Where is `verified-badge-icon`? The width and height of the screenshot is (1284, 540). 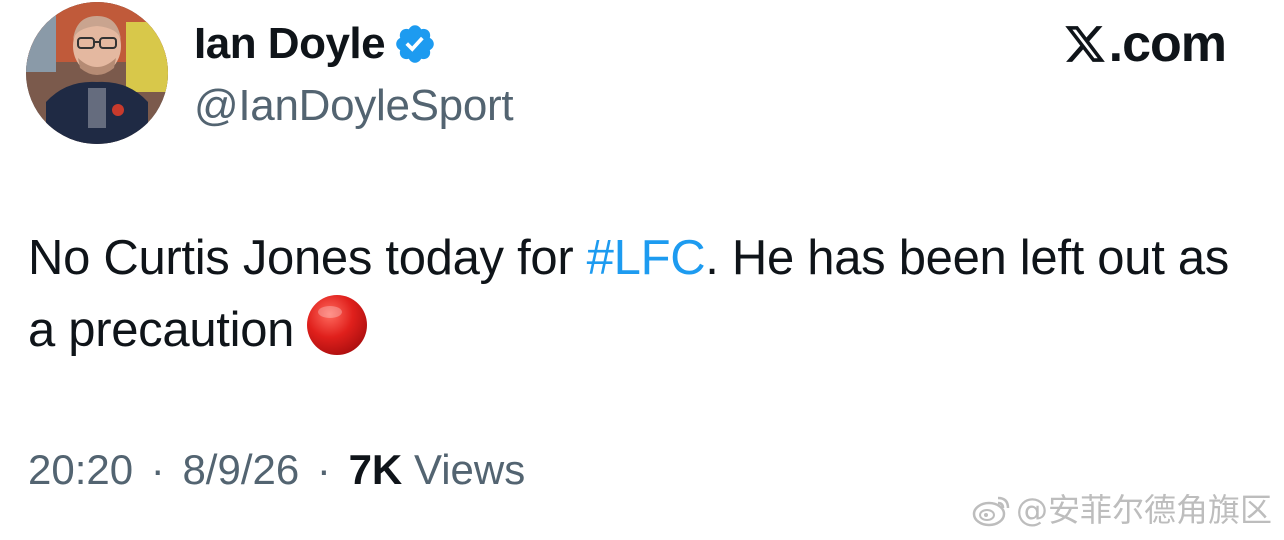 verified-badge-icon is located at coordinates (415, 44).